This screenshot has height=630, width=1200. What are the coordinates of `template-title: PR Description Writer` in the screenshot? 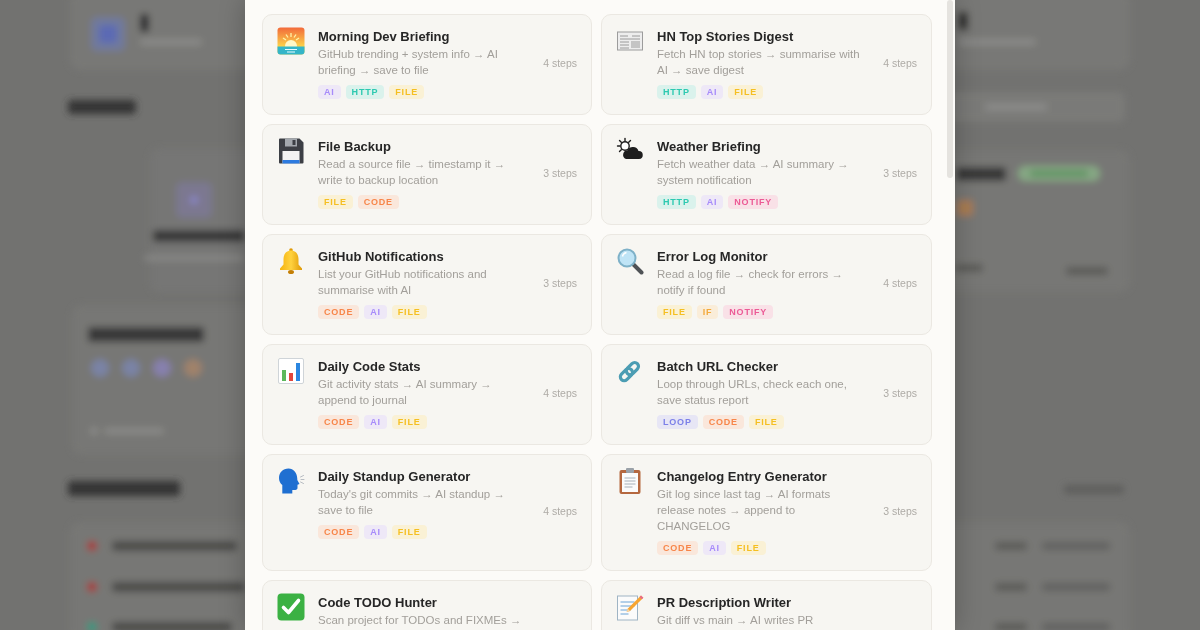 It's located at (724, 602).